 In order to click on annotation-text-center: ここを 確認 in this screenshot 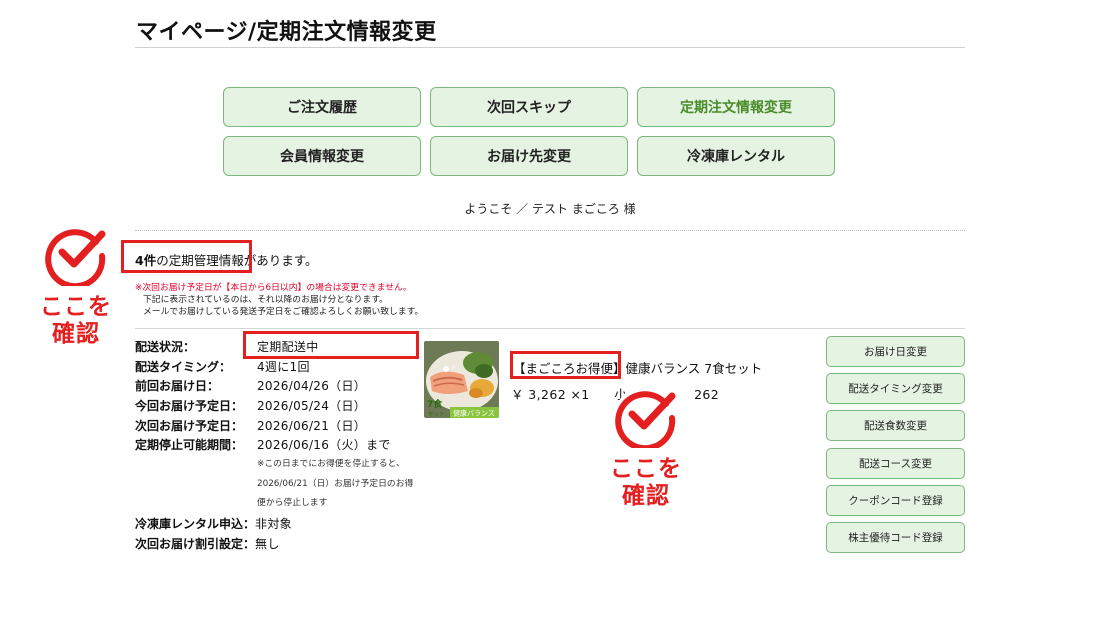, I will do `click(646, 483)`.